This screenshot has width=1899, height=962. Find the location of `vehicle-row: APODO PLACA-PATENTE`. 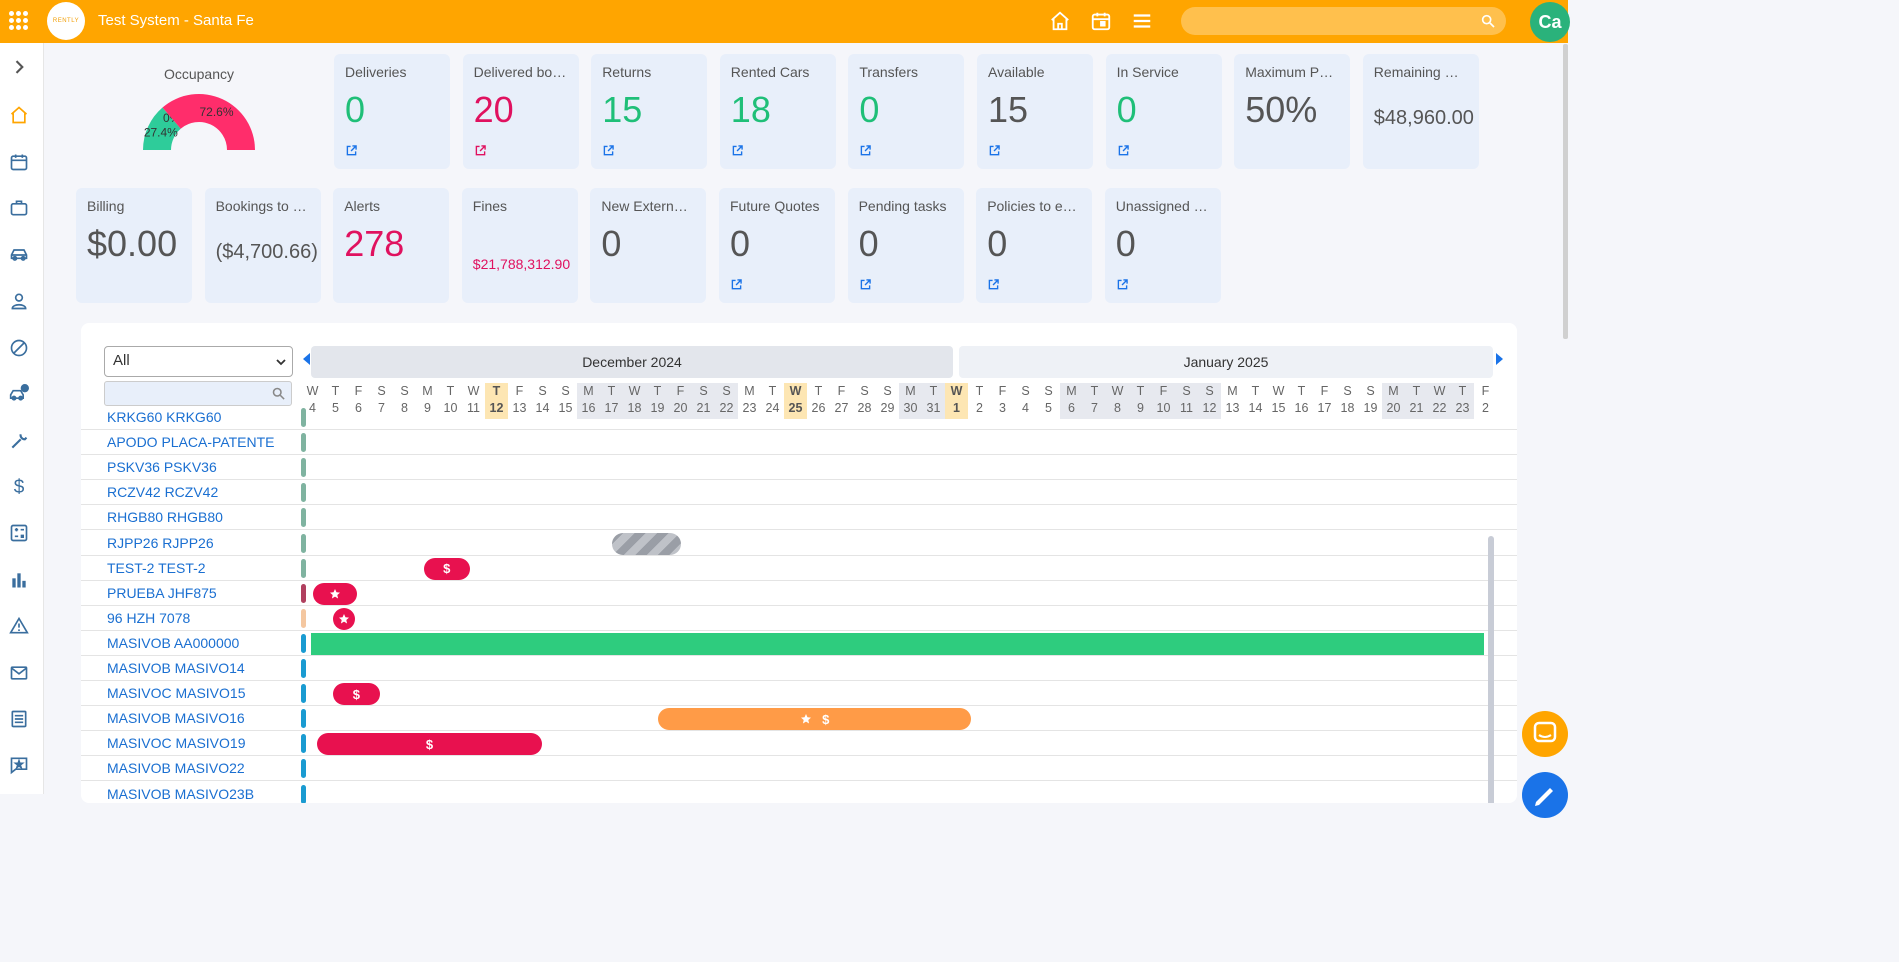

vehicle-row: APODO PLACA-PATENTE is located at coordinates (799, 443).